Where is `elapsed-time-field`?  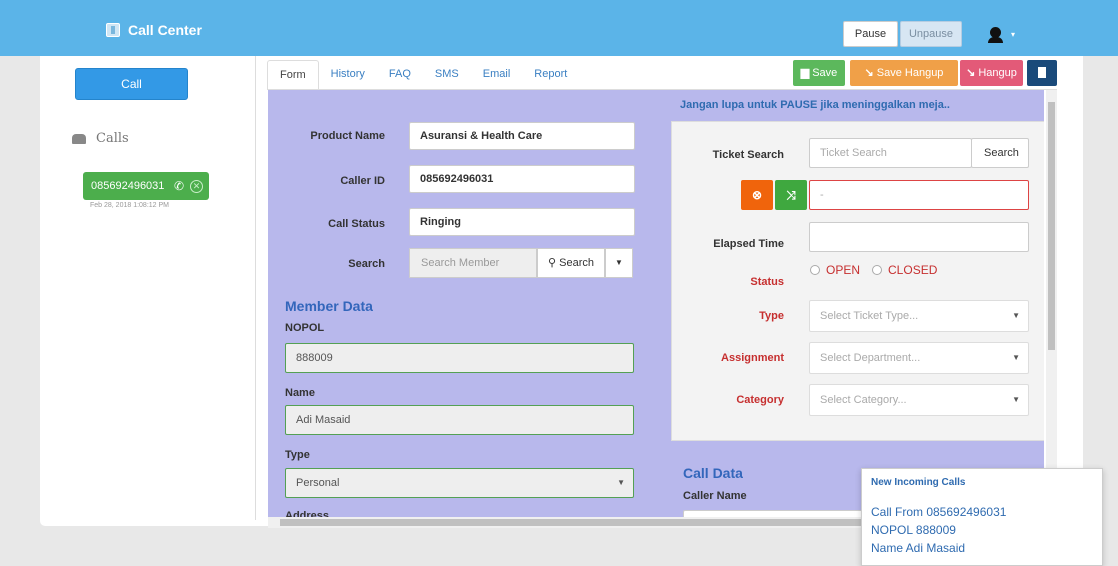
elapsed-time-field is located at coordinates (919, 237).